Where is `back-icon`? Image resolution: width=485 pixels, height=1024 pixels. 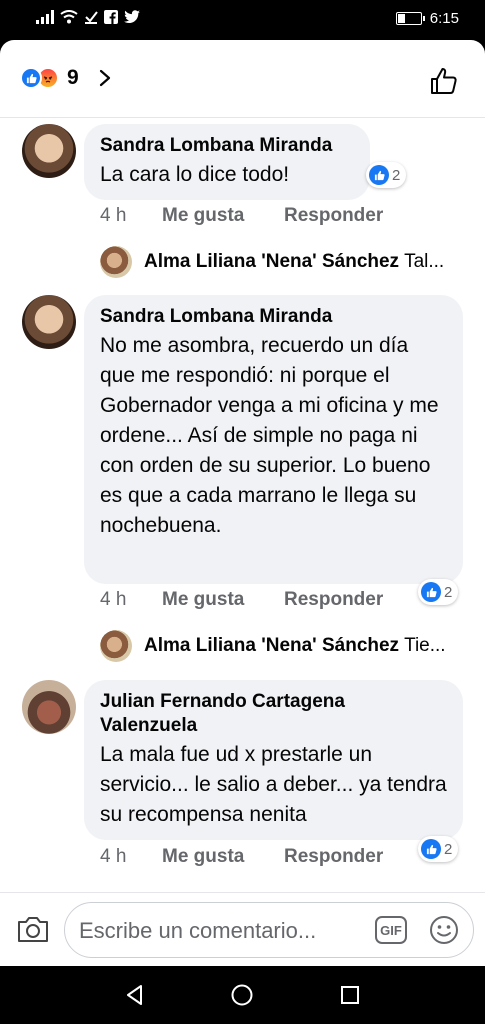 back-icon is located at coordinates (135, 995).